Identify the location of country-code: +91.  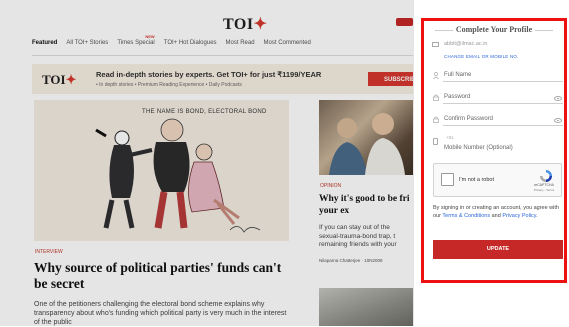
(450, 137).